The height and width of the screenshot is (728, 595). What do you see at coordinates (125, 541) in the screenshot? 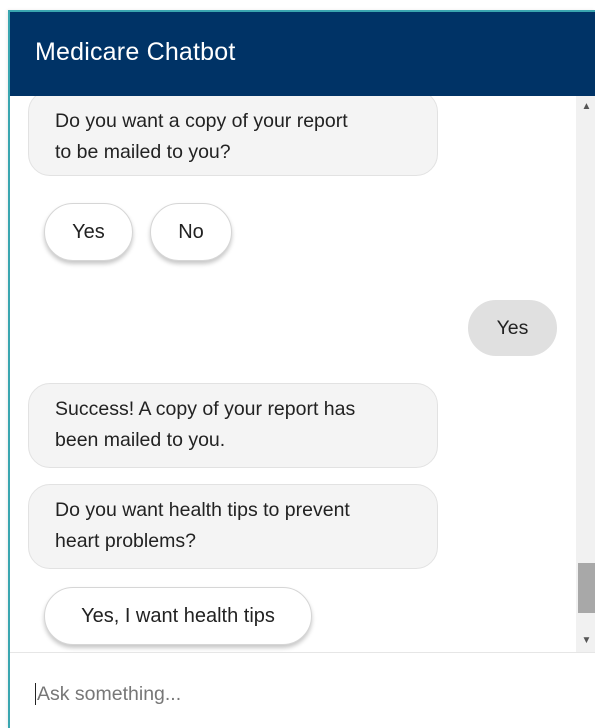
I see `message-line: heart problems?` at bounding box center [125, 541].